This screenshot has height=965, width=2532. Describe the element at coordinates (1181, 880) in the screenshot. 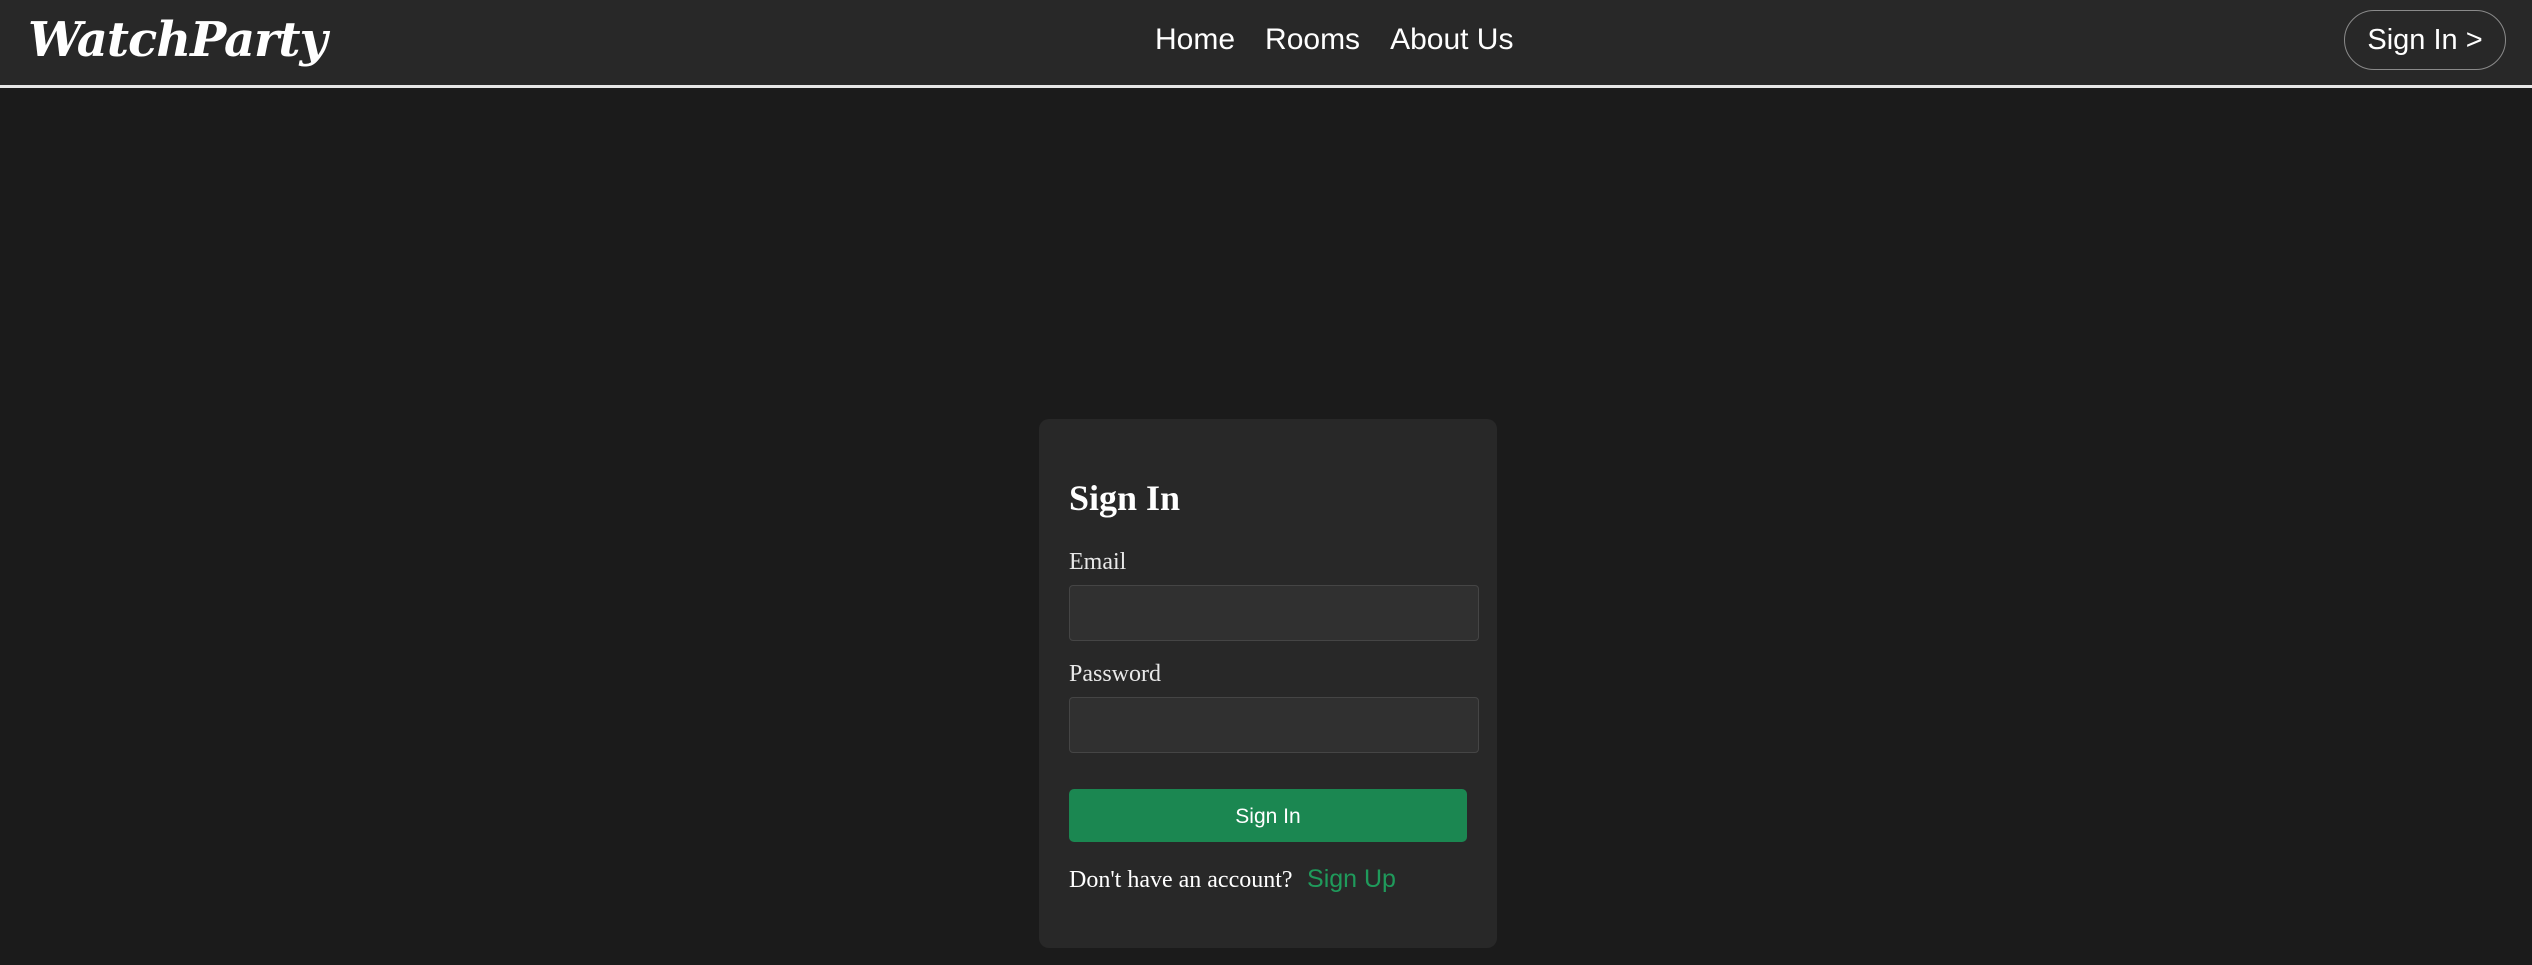

I see `account-prompt-text: Don't have an account?` at that location.